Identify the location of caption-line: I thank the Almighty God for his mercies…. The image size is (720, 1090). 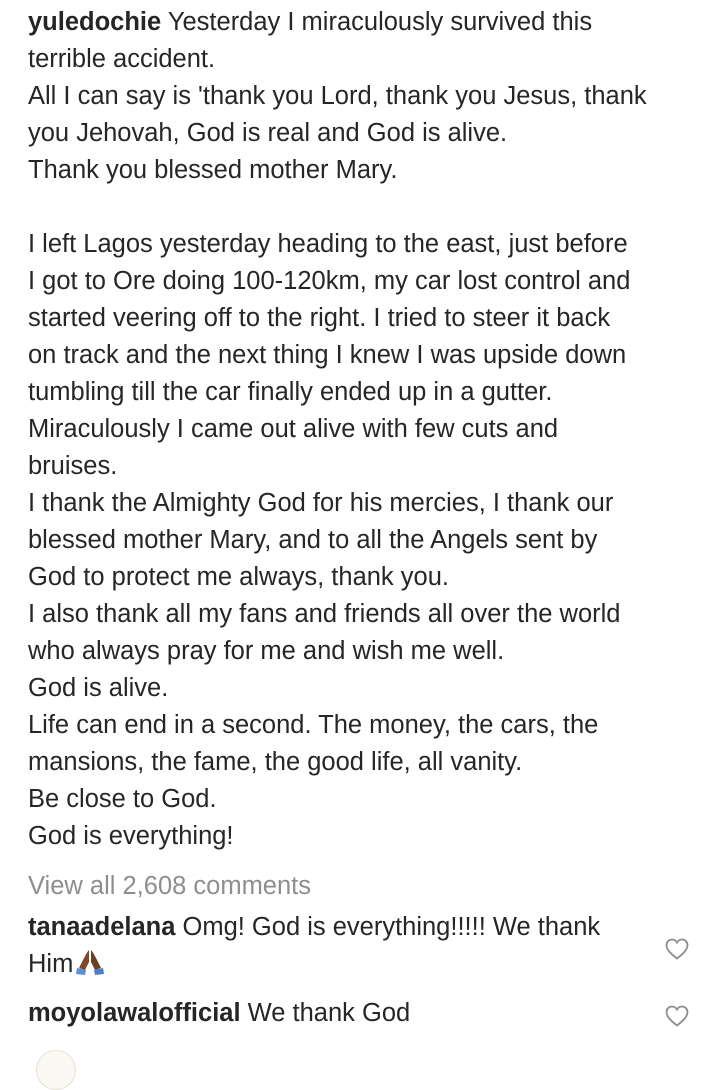
(321, 503).